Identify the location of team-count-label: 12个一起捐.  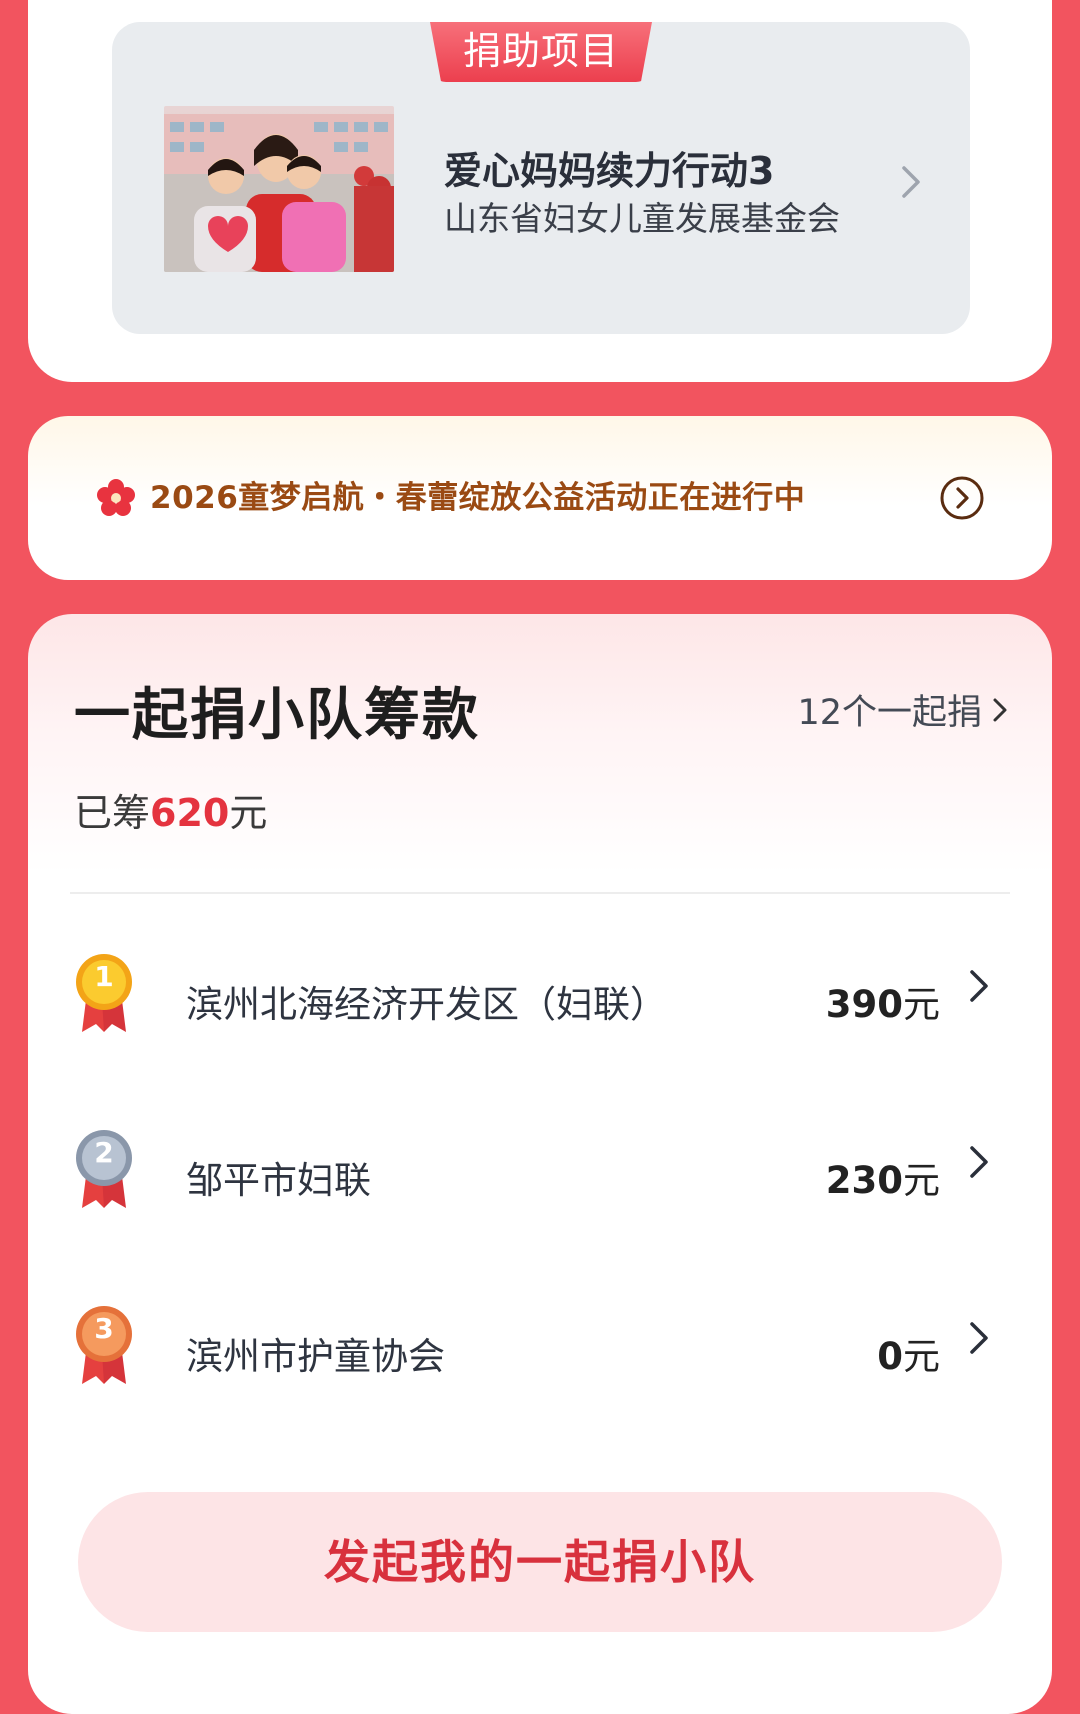
(889, 713).